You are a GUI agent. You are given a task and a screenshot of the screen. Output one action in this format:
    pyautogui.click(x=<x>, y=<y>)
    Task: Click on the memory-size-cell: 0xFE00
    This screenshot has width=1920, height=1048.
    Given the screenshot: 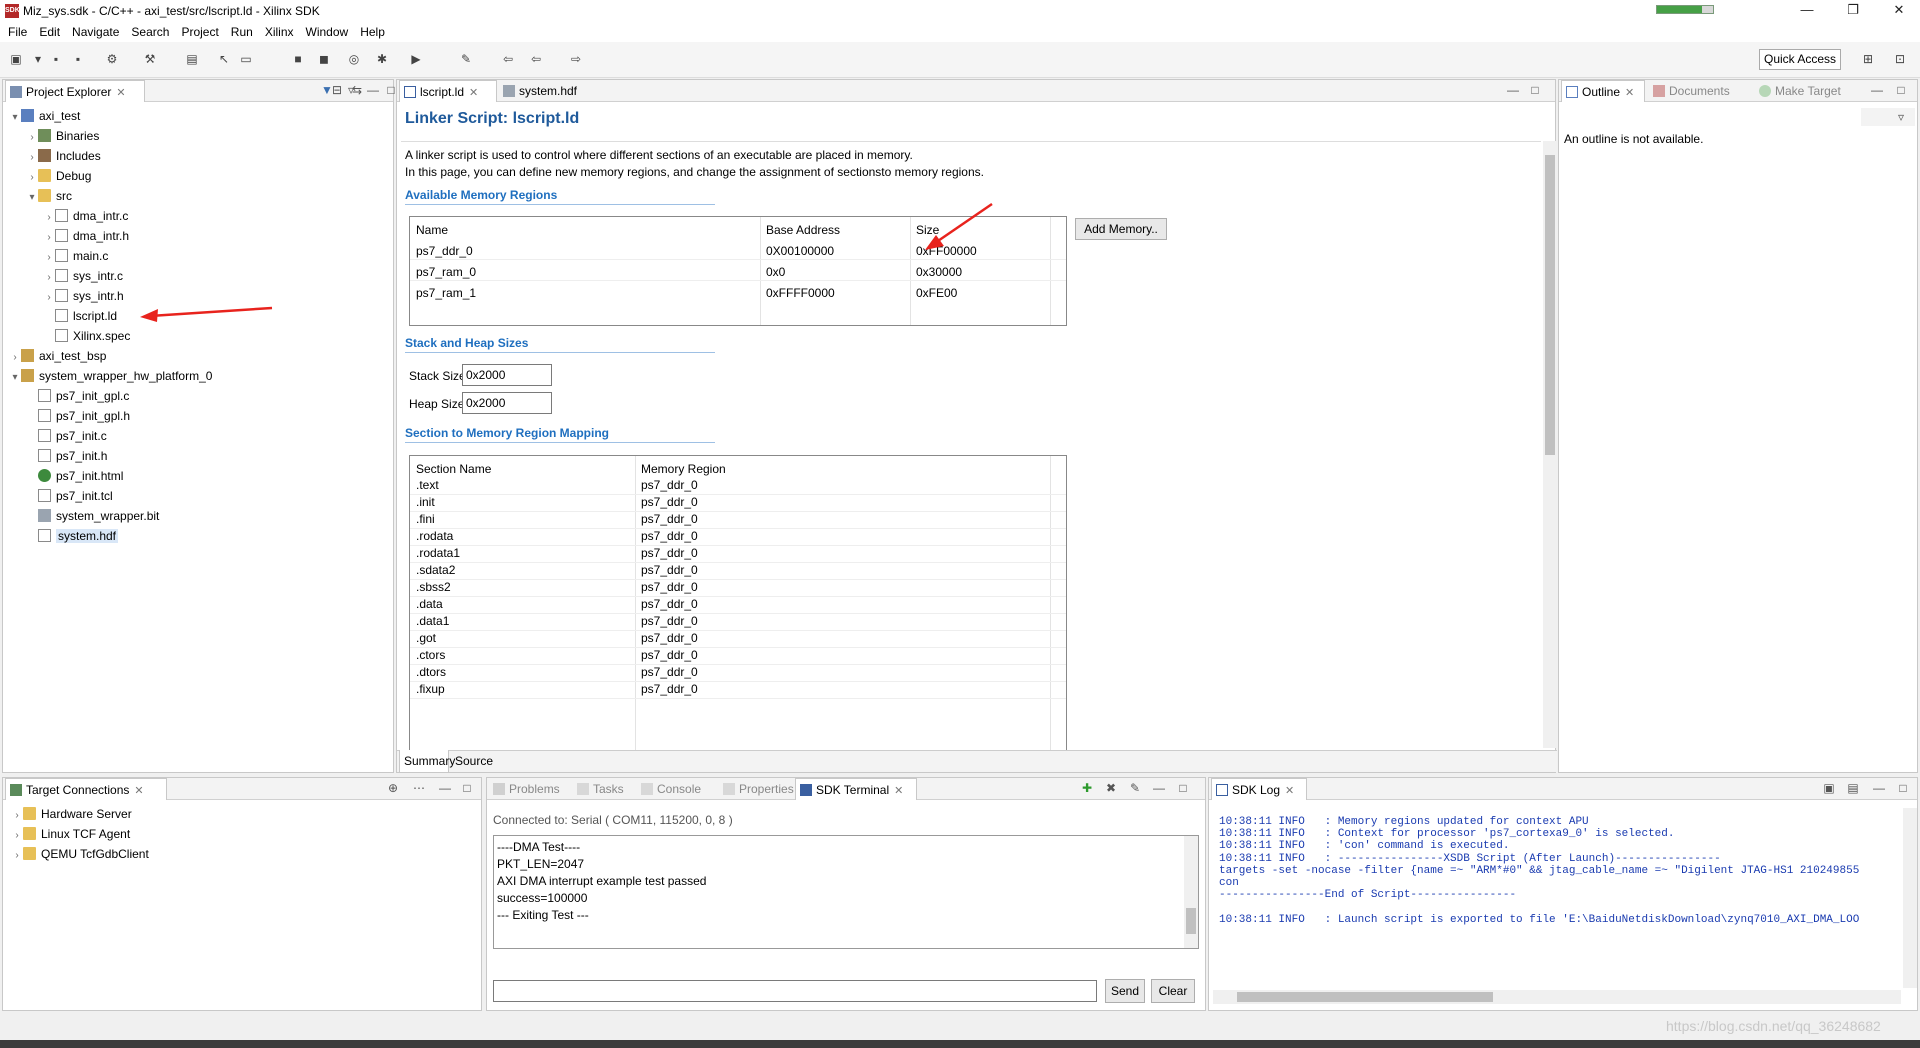 What is the action you would take?
    pyautogui.click(x=936, y=293)
    